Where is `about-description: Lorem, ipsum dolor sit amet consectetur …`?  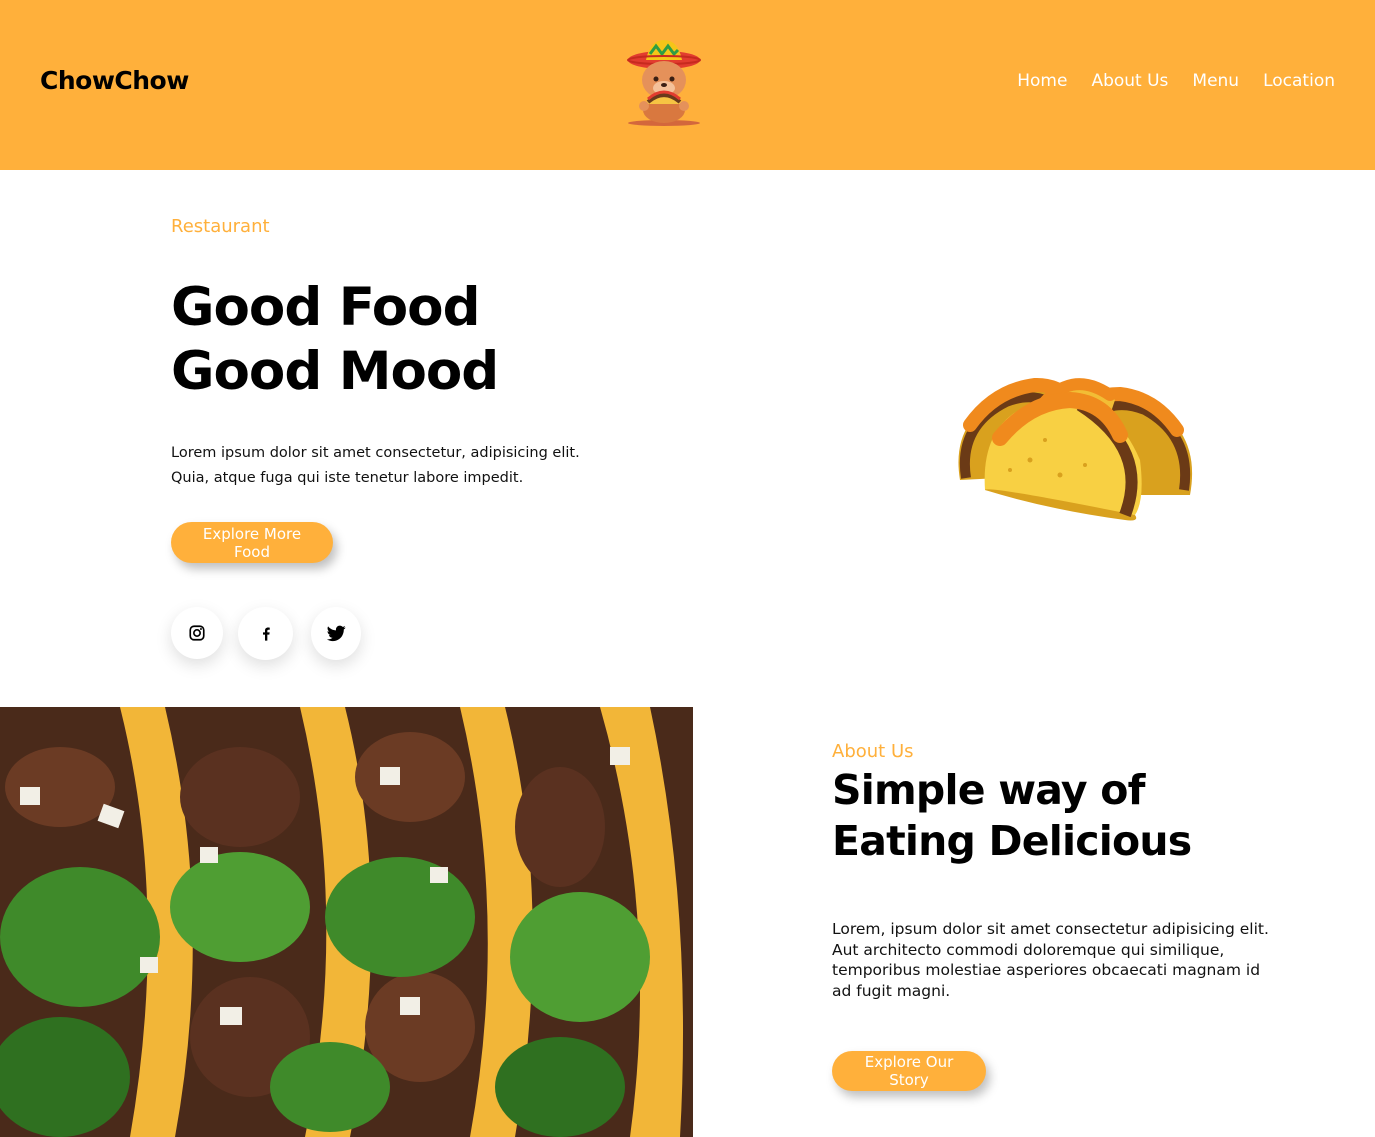
about-description: Lorem, ipsum dolor sit amet consectetur … is located at coordinates (1050, 960).